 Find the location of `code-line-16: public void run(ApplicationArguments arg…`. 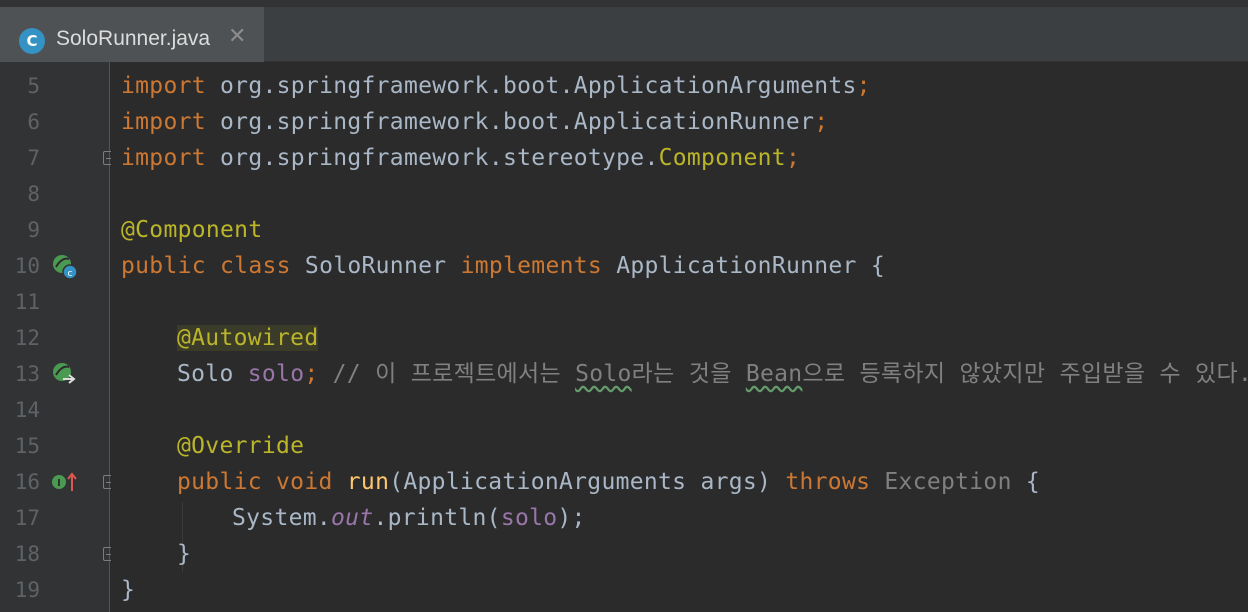

code-line-16: public void run(ApplicationArguments arg… is located at coordinates (608, 482).